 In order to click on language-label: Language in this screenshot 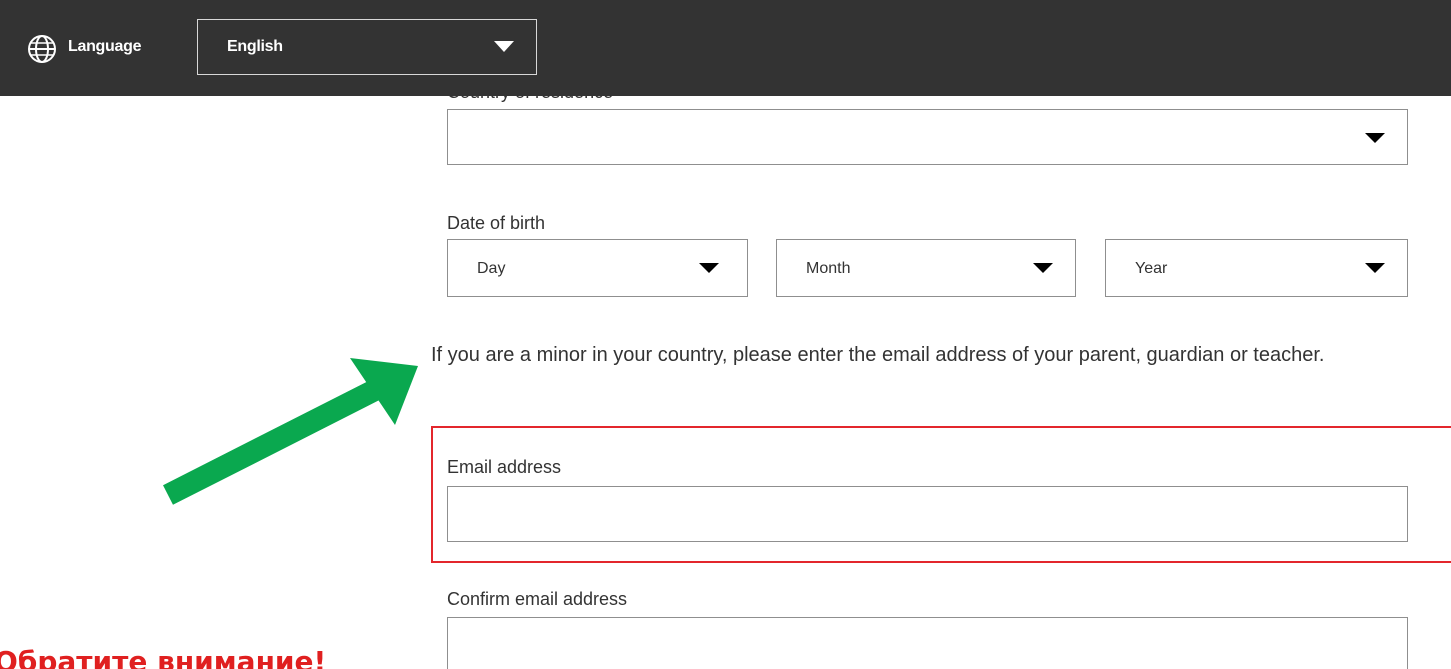, I will do `click(105, 46)`.